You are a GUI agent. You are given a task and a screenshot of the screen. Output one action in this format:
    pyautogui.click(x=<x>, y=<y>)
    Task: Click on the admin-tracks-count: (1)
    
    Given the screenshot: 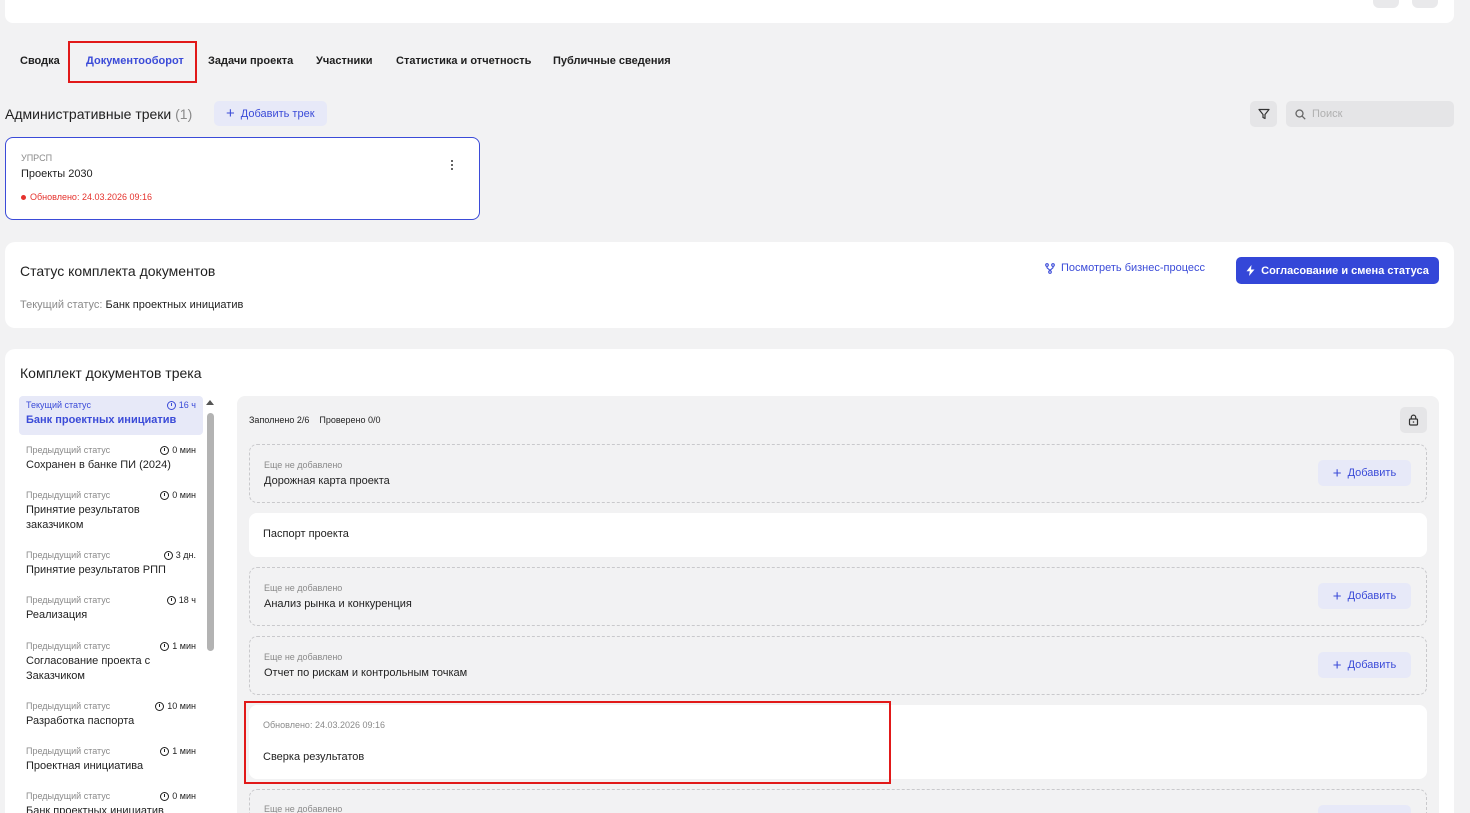 What is the action you would take?
    pyautogui.click(x=184, y=114)
    